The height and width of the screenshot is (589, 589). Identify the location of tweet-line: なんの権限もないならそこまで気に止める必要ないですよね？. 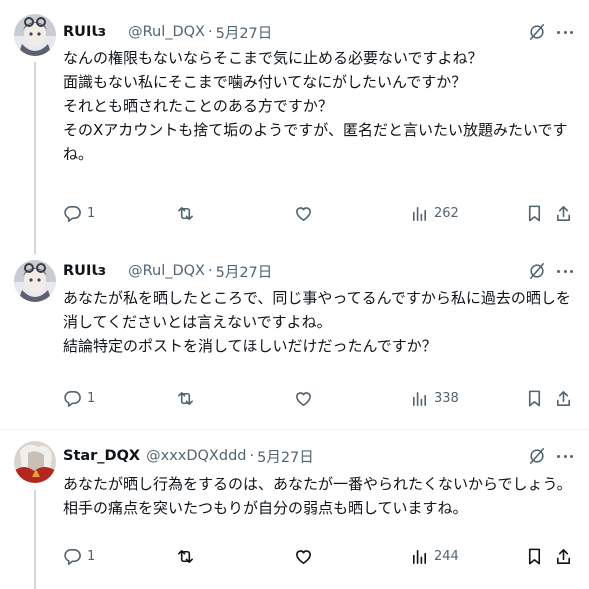
(273, 58).